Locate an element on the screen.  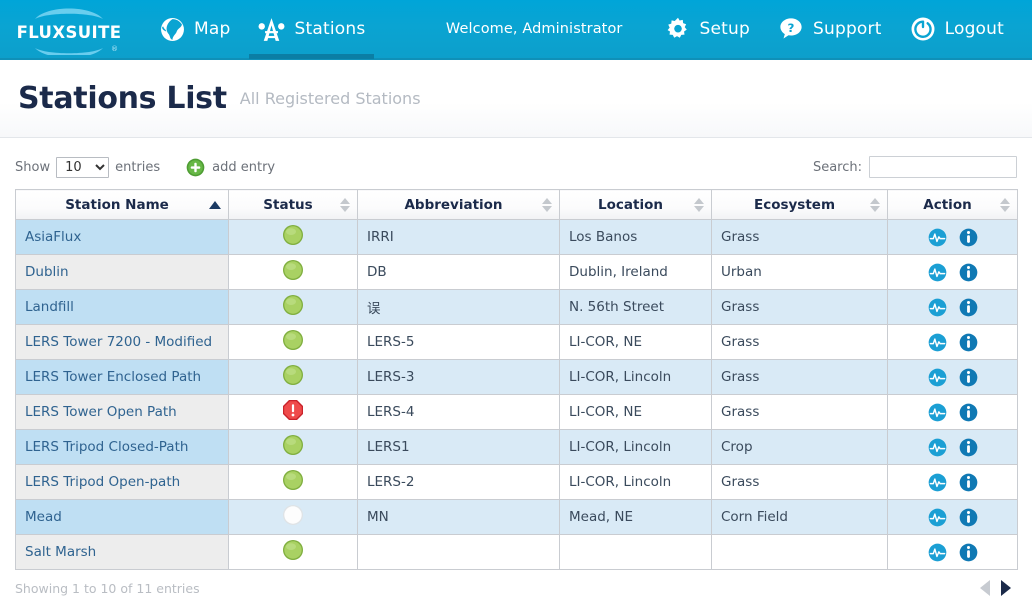
cell-station-name: LERS Tripod Open-path is located at coordinates (122, 482).